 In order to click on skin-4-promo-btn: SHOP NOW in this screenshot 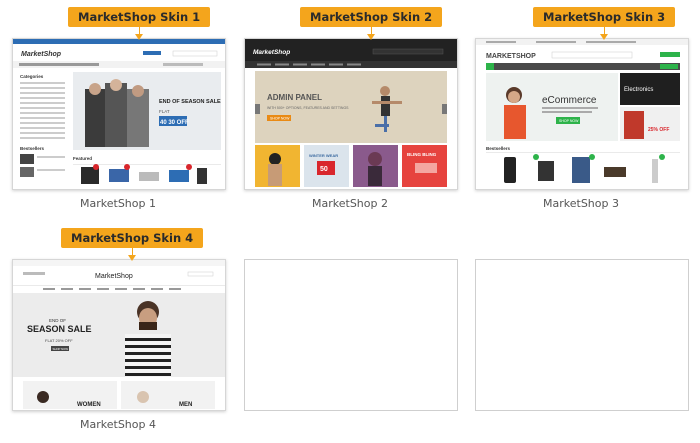, I will do `click(61, 349)`.